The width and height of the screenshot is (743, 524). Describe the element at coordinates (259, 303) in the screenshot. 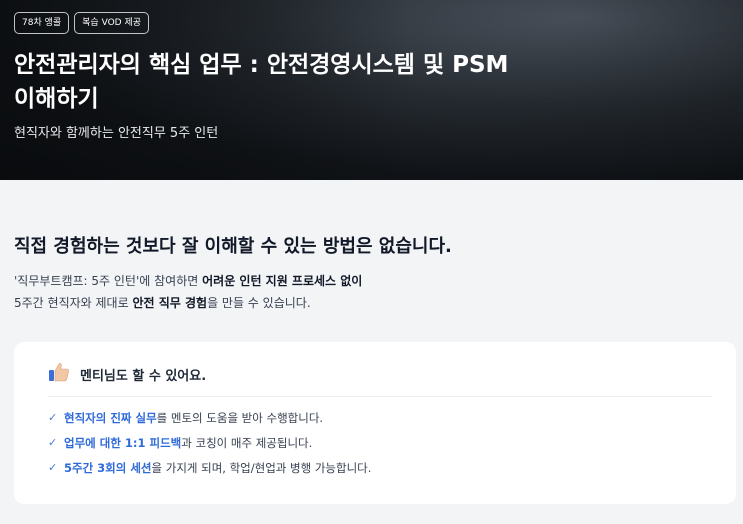

I see `desc-line2-suffix: 을 만들 수 있습니다.` at that location.